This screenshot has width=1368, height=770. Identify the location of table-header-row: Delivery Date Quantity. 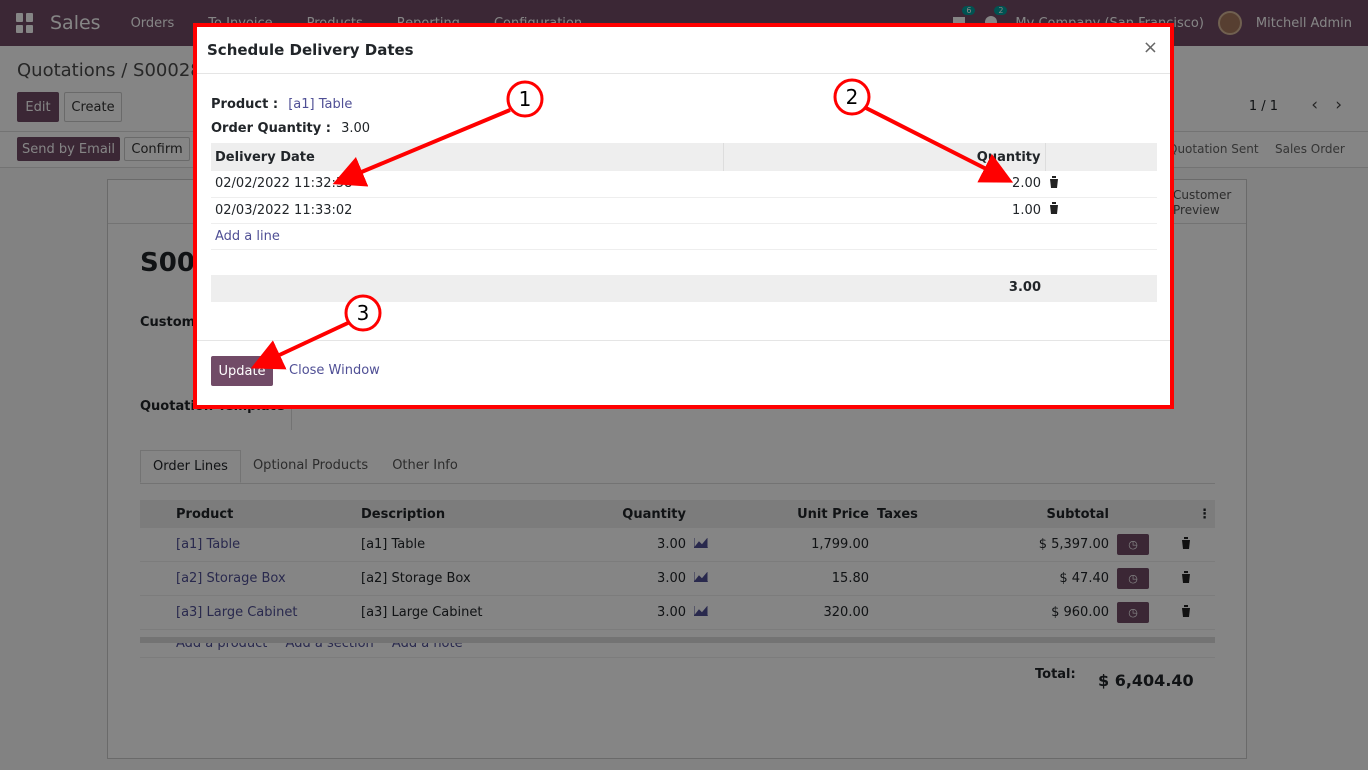
(684, 157).